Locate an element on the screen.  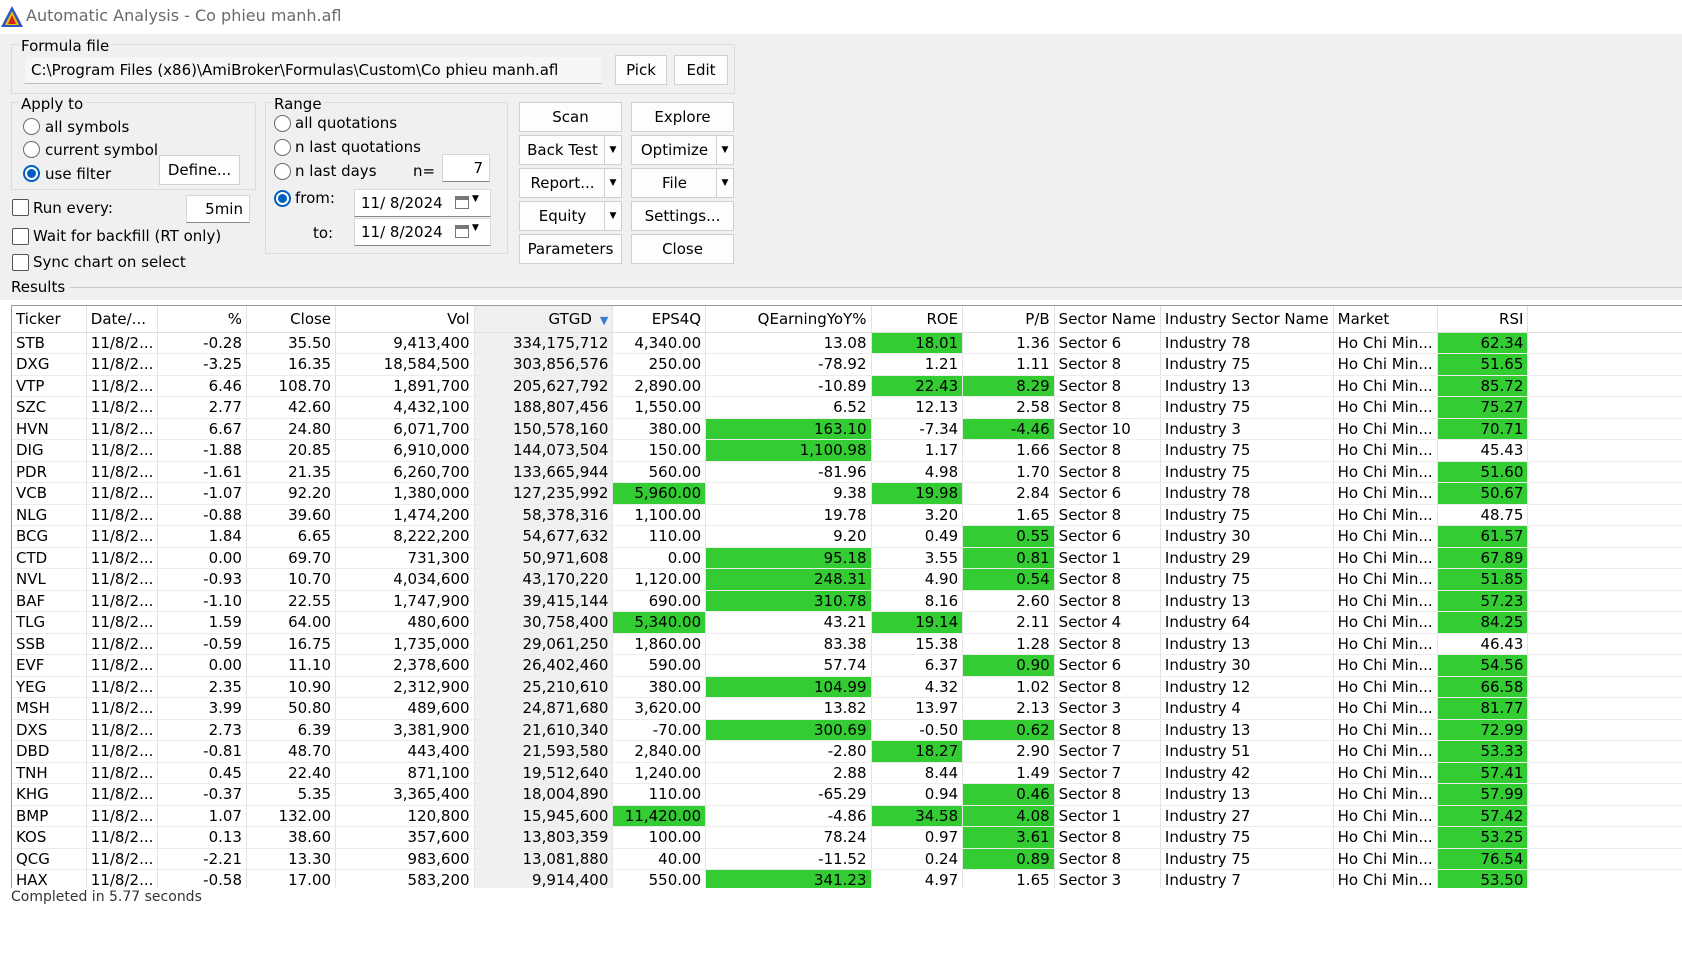
column-header: GTGD ▼ is located at coordinates (544, 319).